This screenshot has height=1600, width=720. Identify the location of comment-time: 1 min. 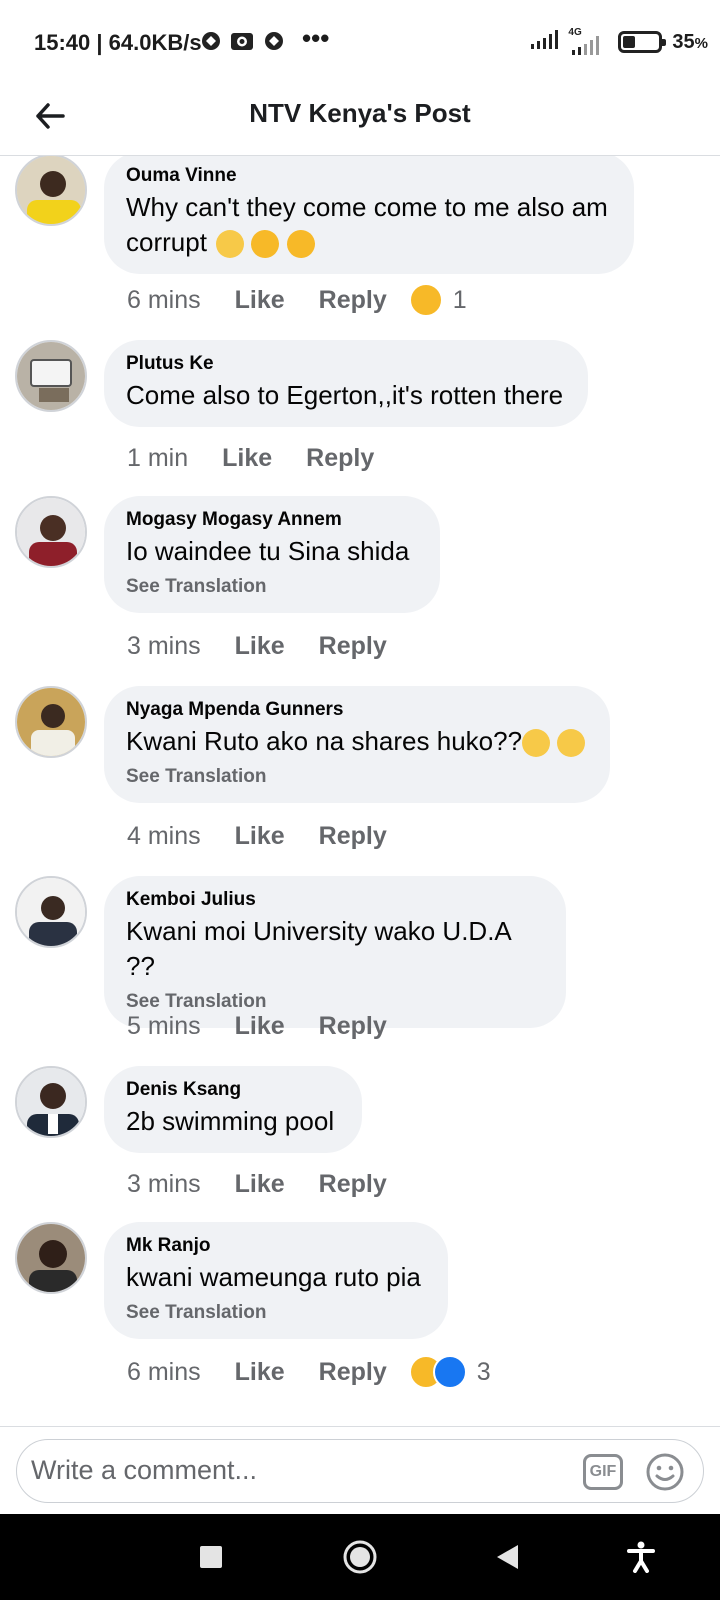
(157, 458).